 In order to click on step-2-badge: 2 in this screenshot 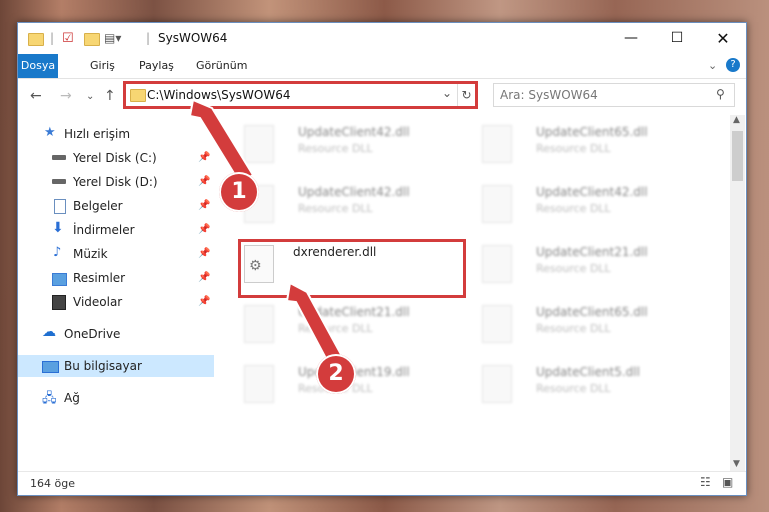, I will do `click(336, 374)`.